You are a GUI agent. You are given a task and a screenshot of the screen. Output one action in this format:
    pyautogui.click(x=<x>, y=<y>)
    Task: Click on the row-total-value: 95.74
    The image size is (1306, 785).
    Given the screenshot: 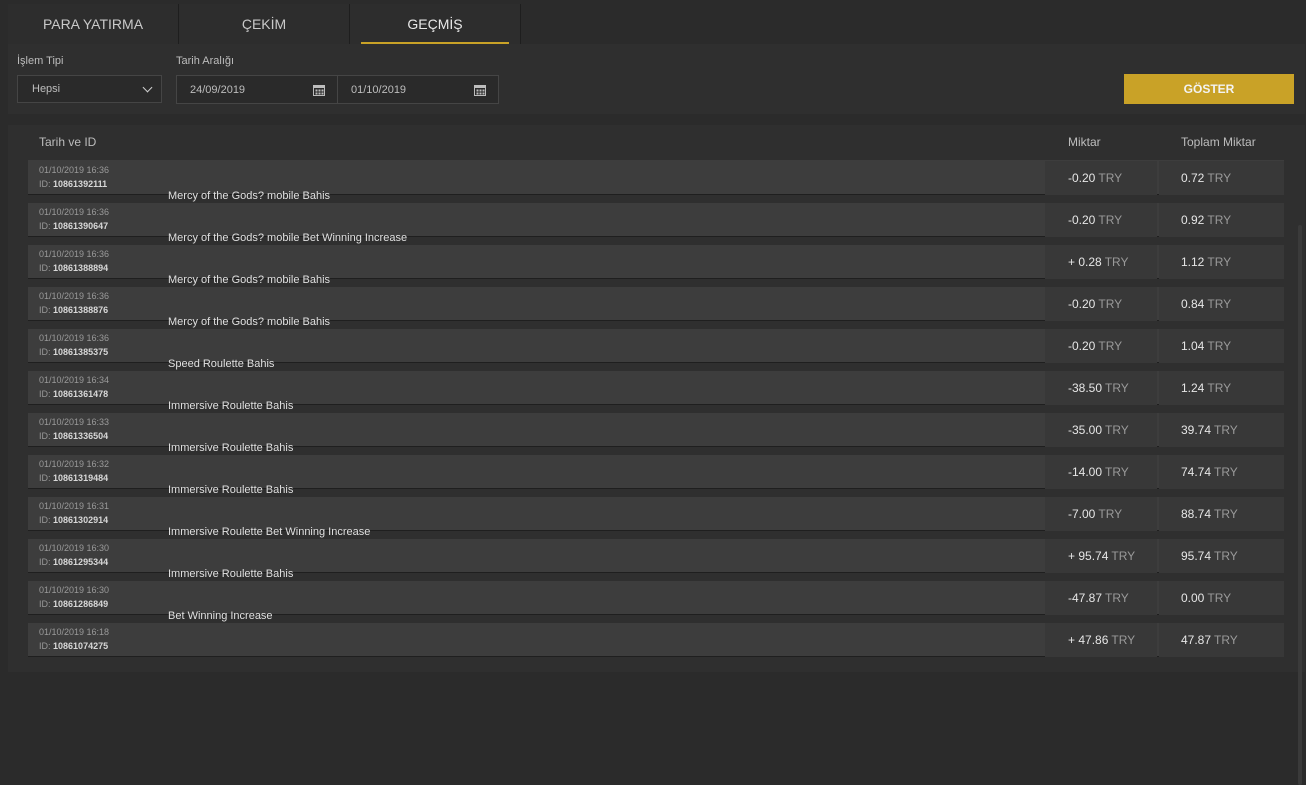 What is the action you would take?
    pyautogui.click(x=1196, y=556)
    